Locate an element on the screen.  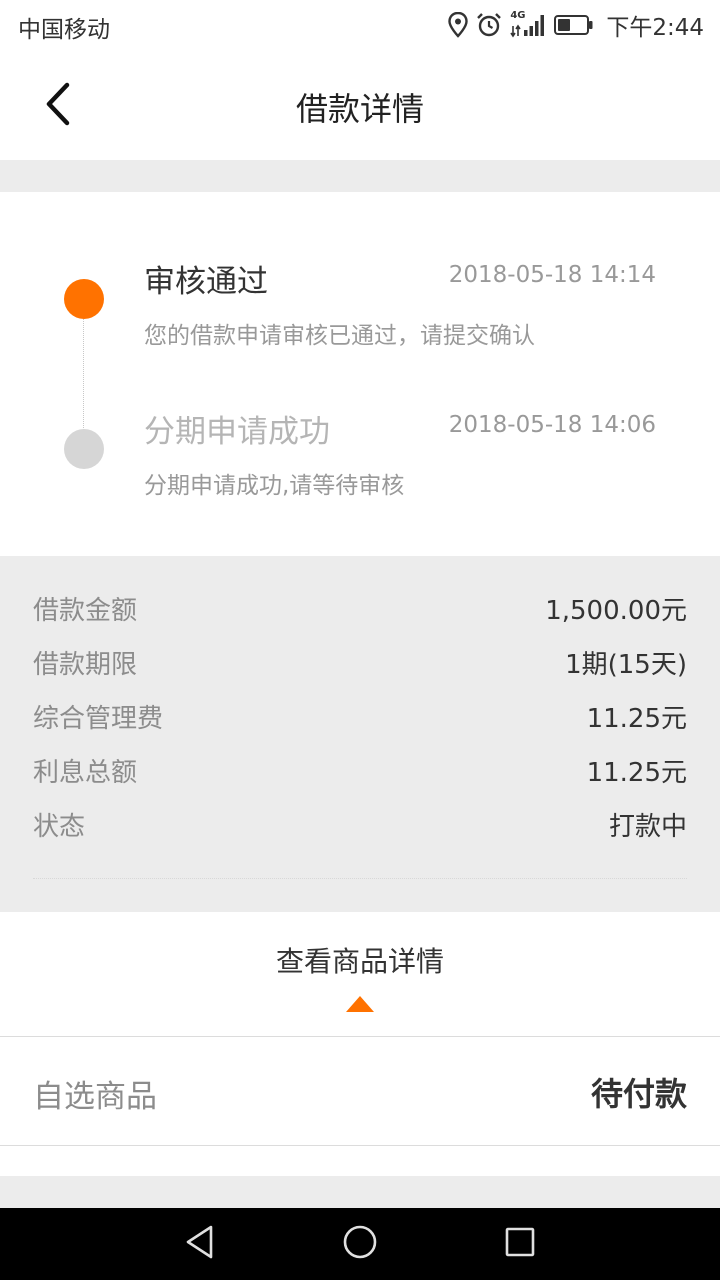
system-back-button is located at coordinates (200, 1244).